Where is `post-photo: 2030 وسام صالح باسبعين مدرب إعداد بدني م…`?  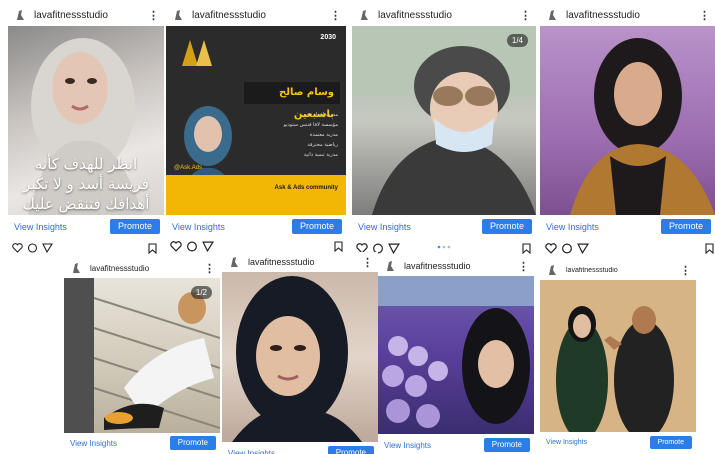
post-photo: 2030 وسام صالح باسبعين مدرب إعداد بدني م… is located at coordinates (256, 120).